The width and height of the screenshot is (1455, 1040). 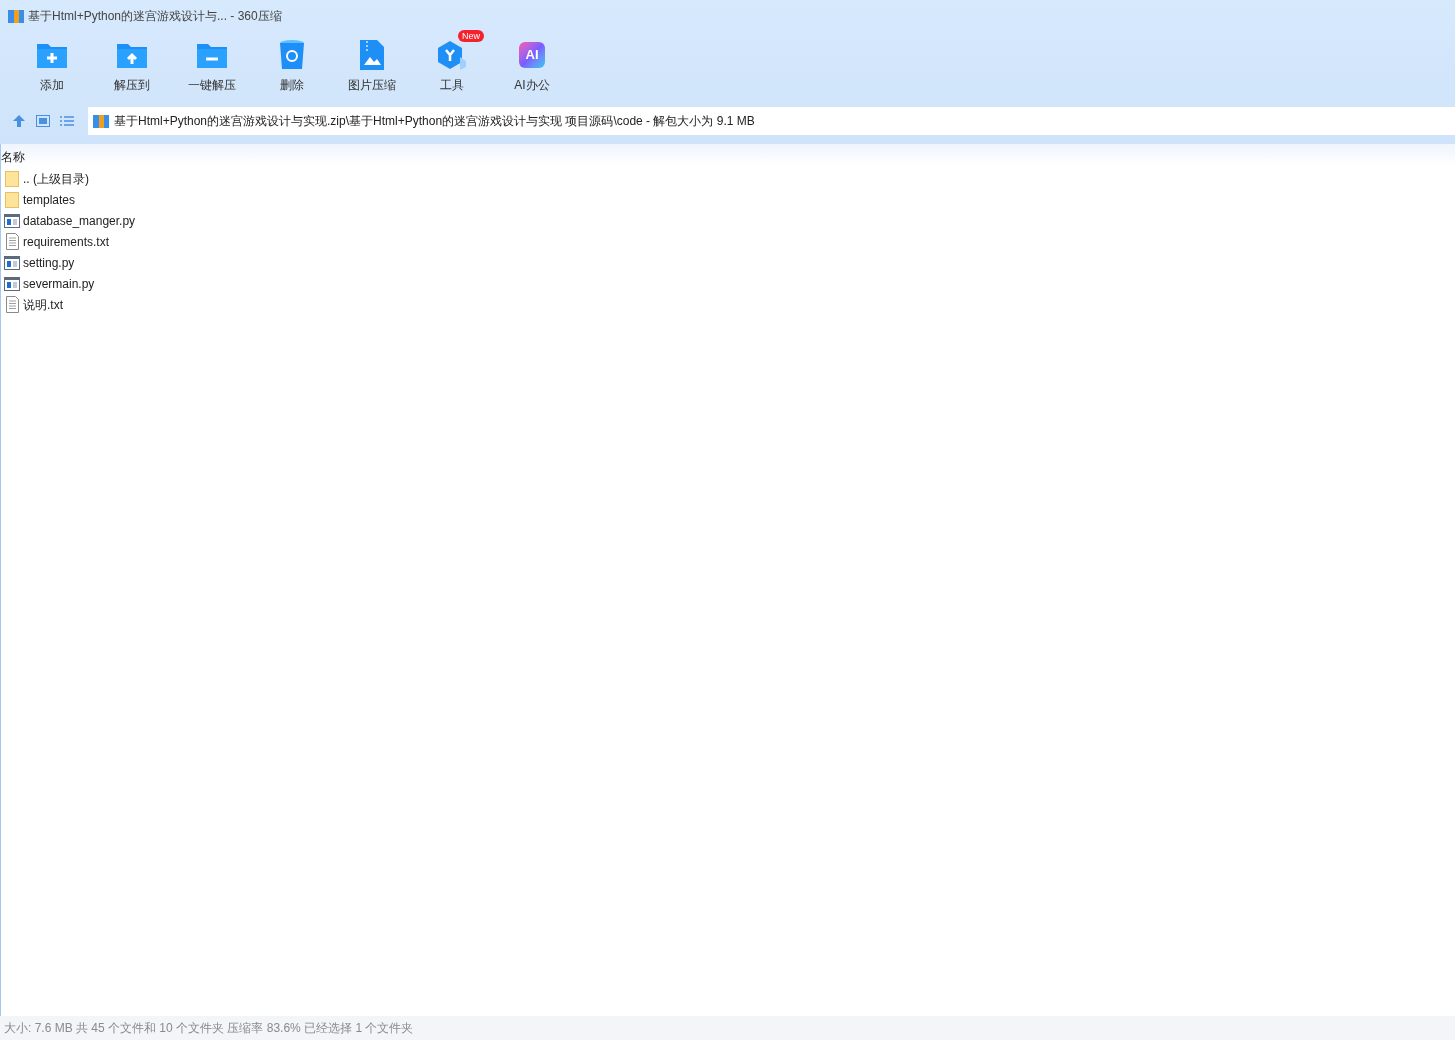 What do you see at coordinates (727, 1028) in the screenshot?
I see `status-bar: 大小: 7.6 MB 共 45 个文件和 10 个文件夹 压缩率 83.6% 已经选择 1 个文件夹` at bounding box center [727, 1028].